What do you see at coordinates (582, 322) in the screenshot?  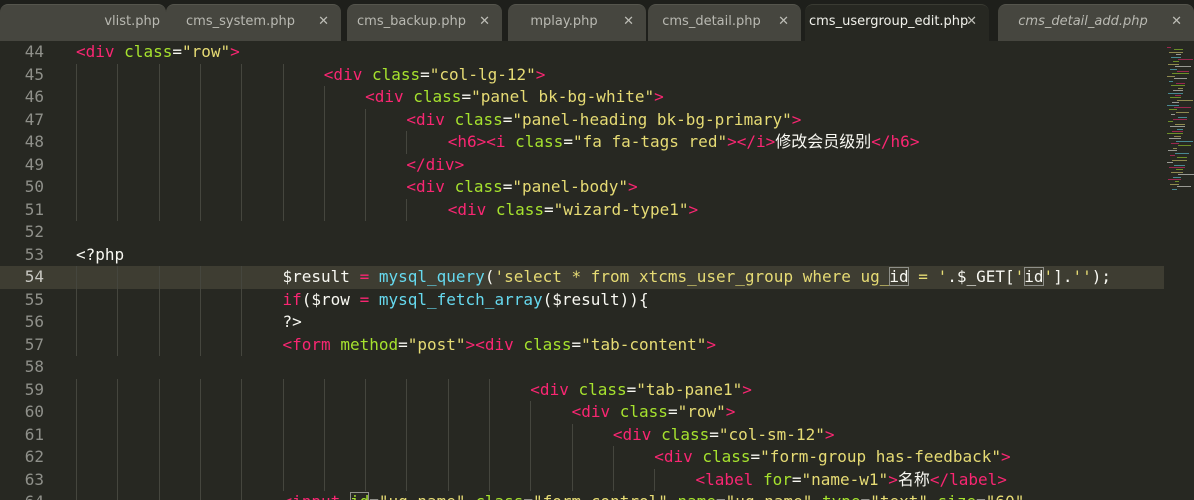 I see `code-line: 56 ?>` at bounding box center [582, 322].